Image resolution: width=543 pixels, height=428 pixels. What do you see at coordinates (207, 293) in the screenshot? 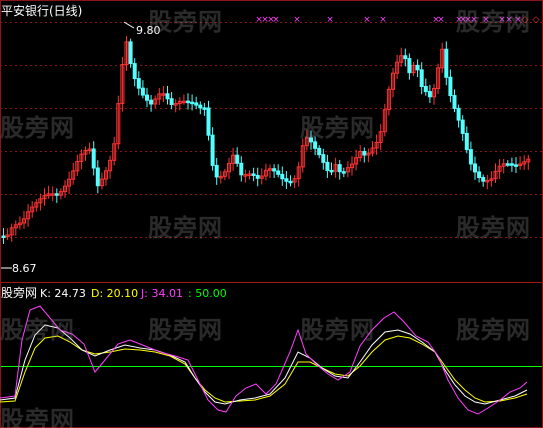
I see `reference-value: : 50.00` at bounding box center [207, 293].